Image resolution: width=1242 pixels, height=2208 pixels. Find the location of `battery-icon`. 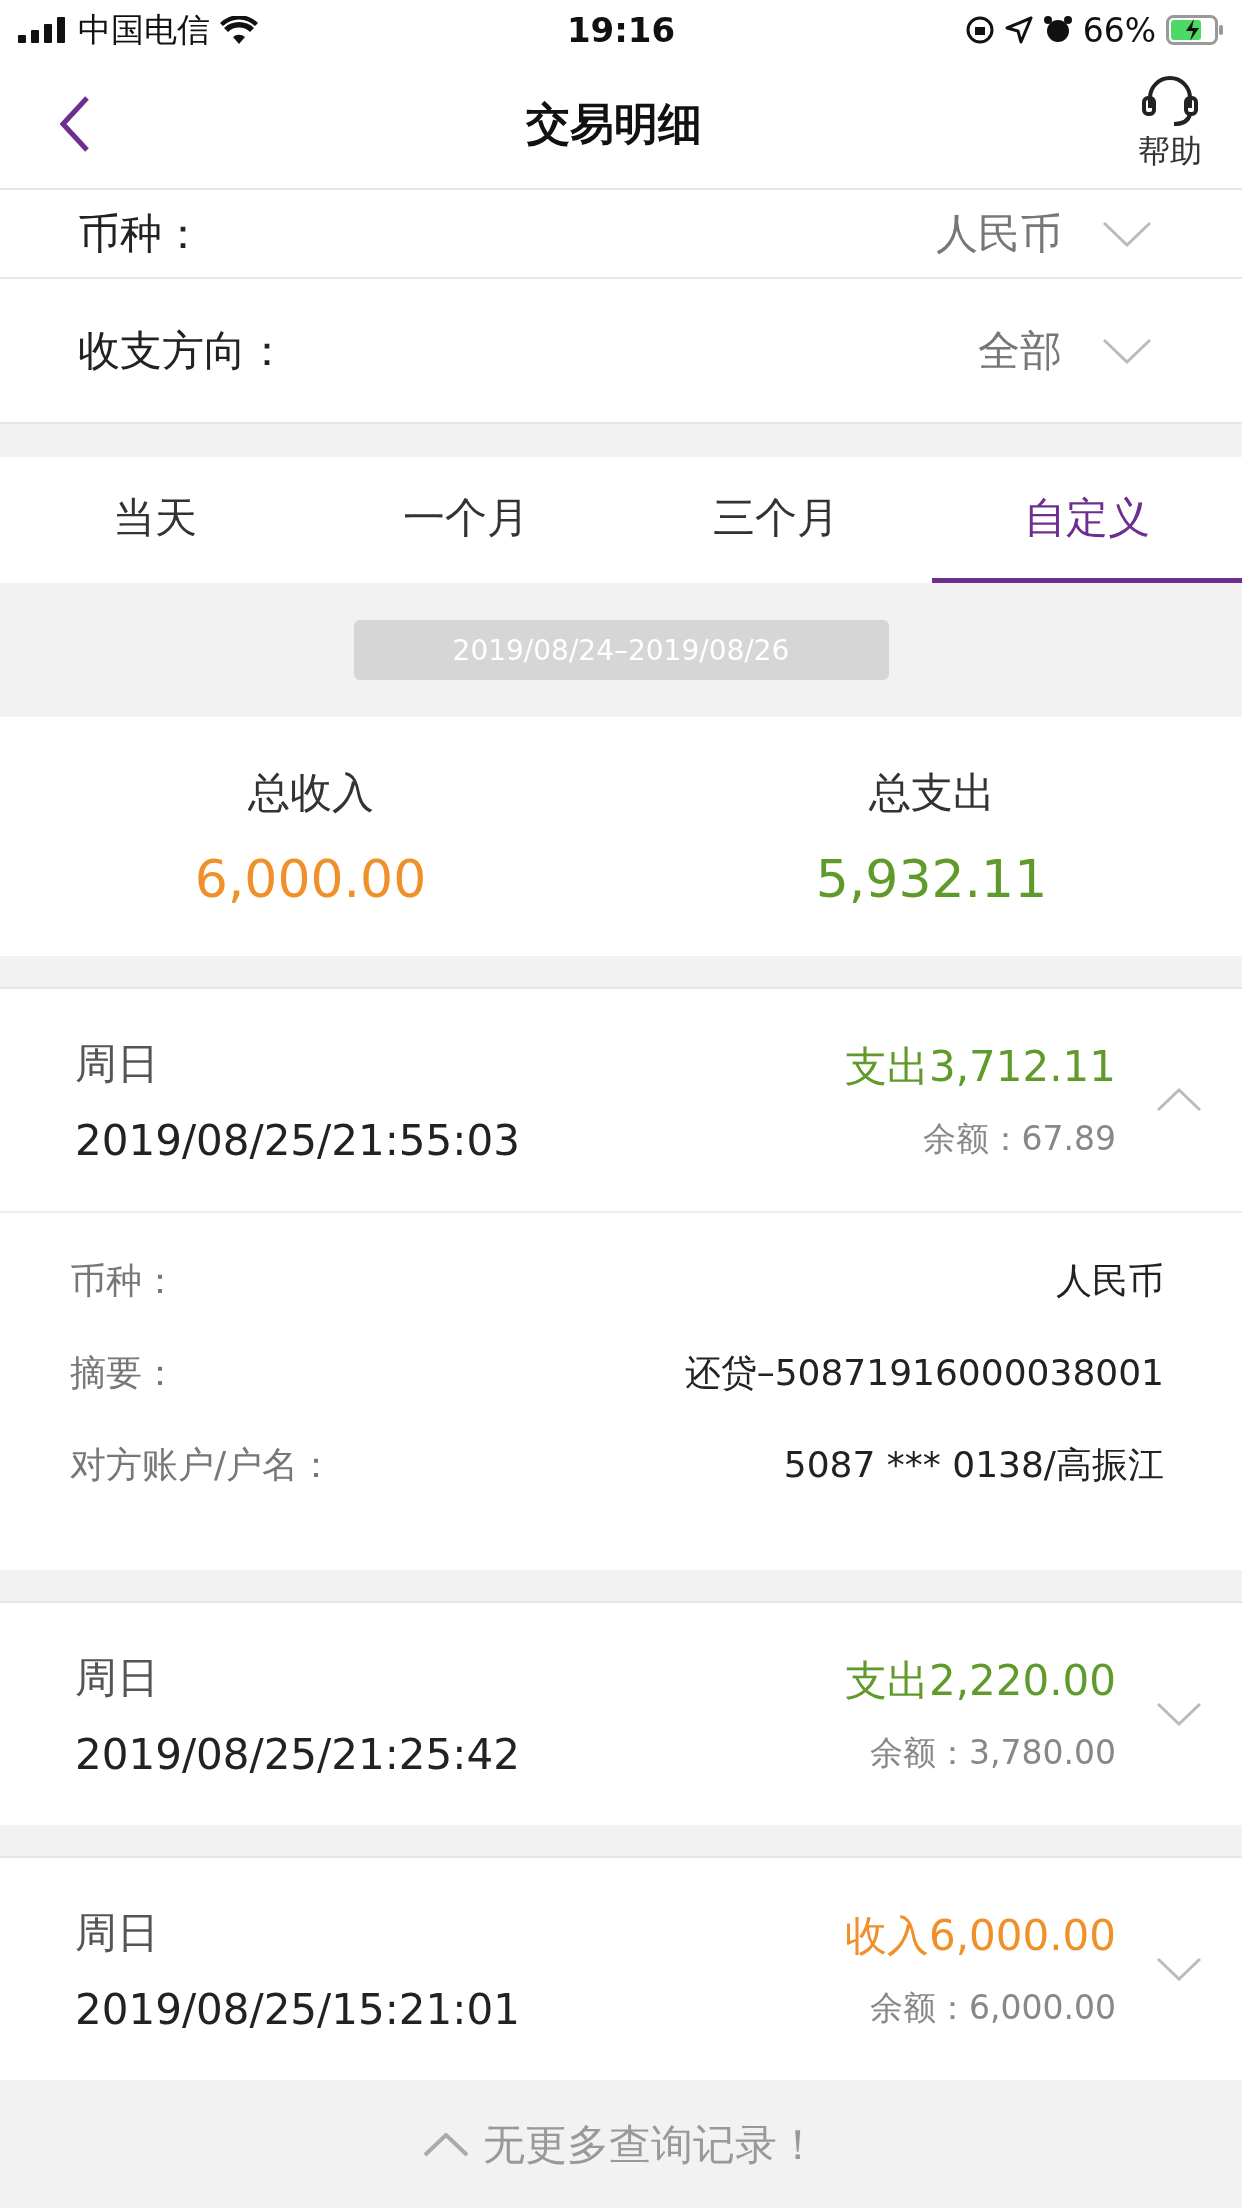

battery-icon is located at coordinates (1195, 30).